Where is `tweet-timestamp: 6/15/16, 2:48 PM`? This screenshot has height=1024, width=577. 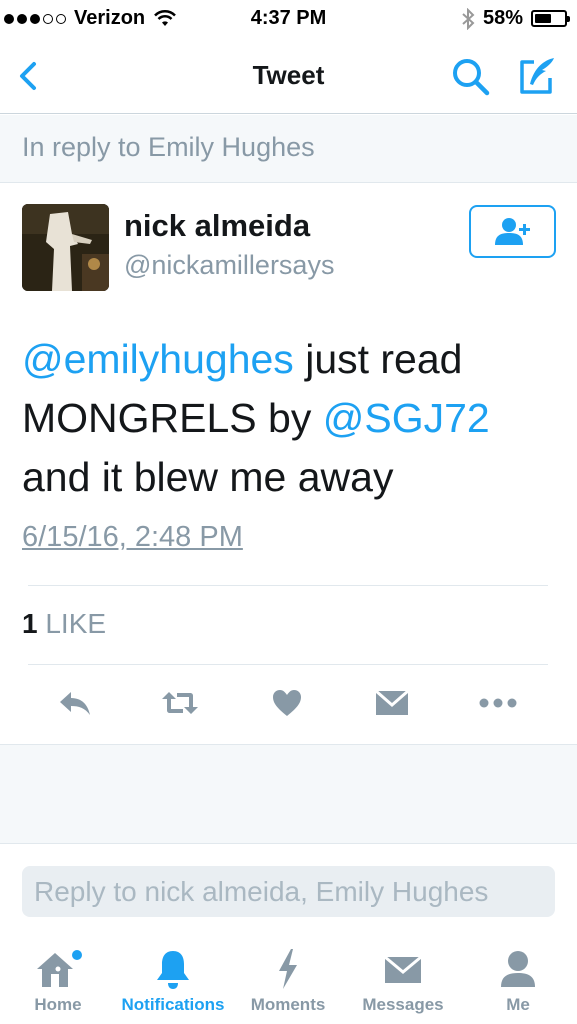
tweet-timestamp: 6/15/16, 2:48 PM is located at coordinates (132, 537).